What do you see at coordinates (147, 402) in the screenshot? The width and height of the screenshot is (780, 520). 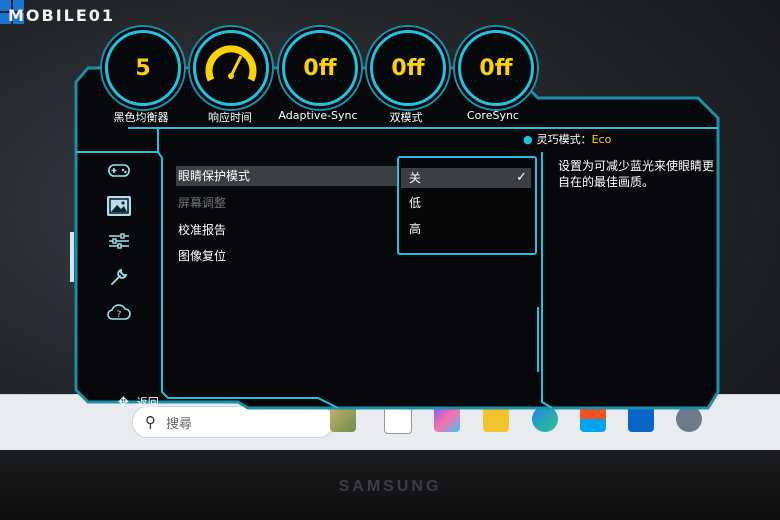 I see `back-label: 返回` at bounding box center [147, 402].